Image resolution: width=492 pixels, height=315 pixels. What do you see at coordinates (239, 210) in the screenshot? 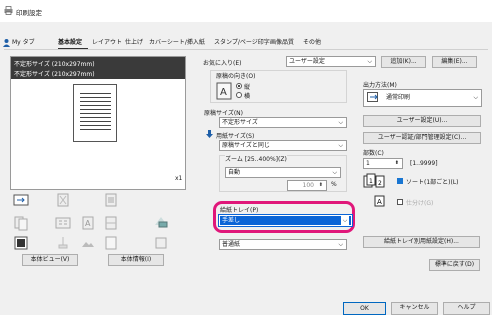
I see `paper-tray-label: 給紙トレイ(P)` at bounding box center [239, 210].